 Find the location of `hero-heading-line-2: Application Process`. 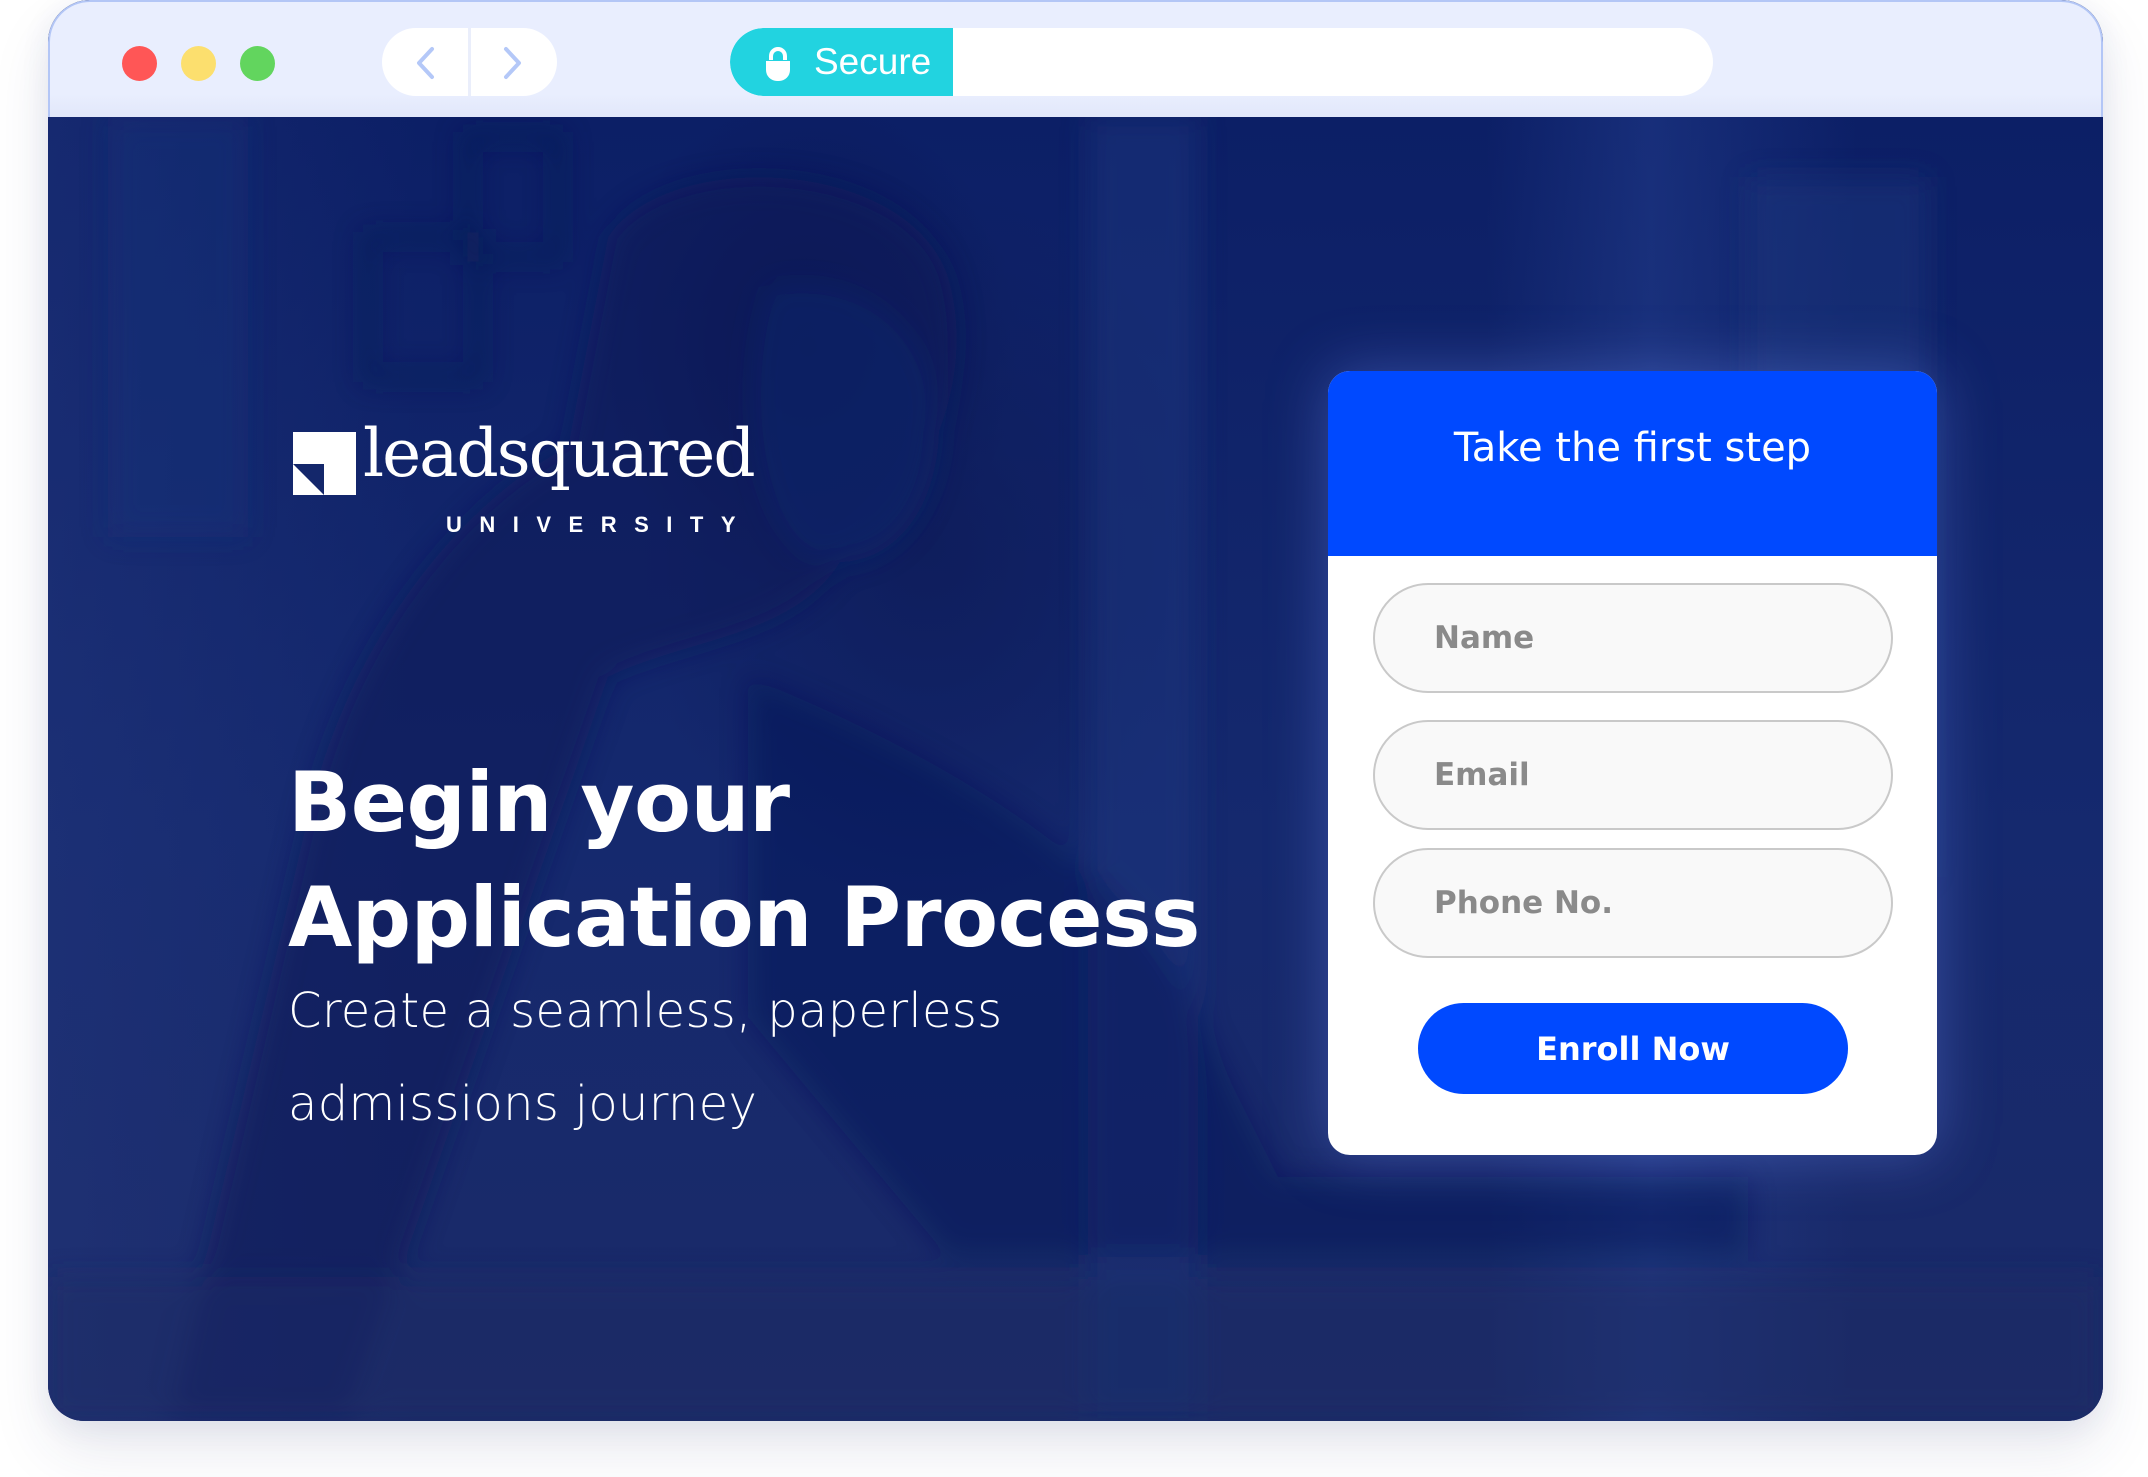

hero-heading-line-2: Application Process is located at coordinates (744, 917).